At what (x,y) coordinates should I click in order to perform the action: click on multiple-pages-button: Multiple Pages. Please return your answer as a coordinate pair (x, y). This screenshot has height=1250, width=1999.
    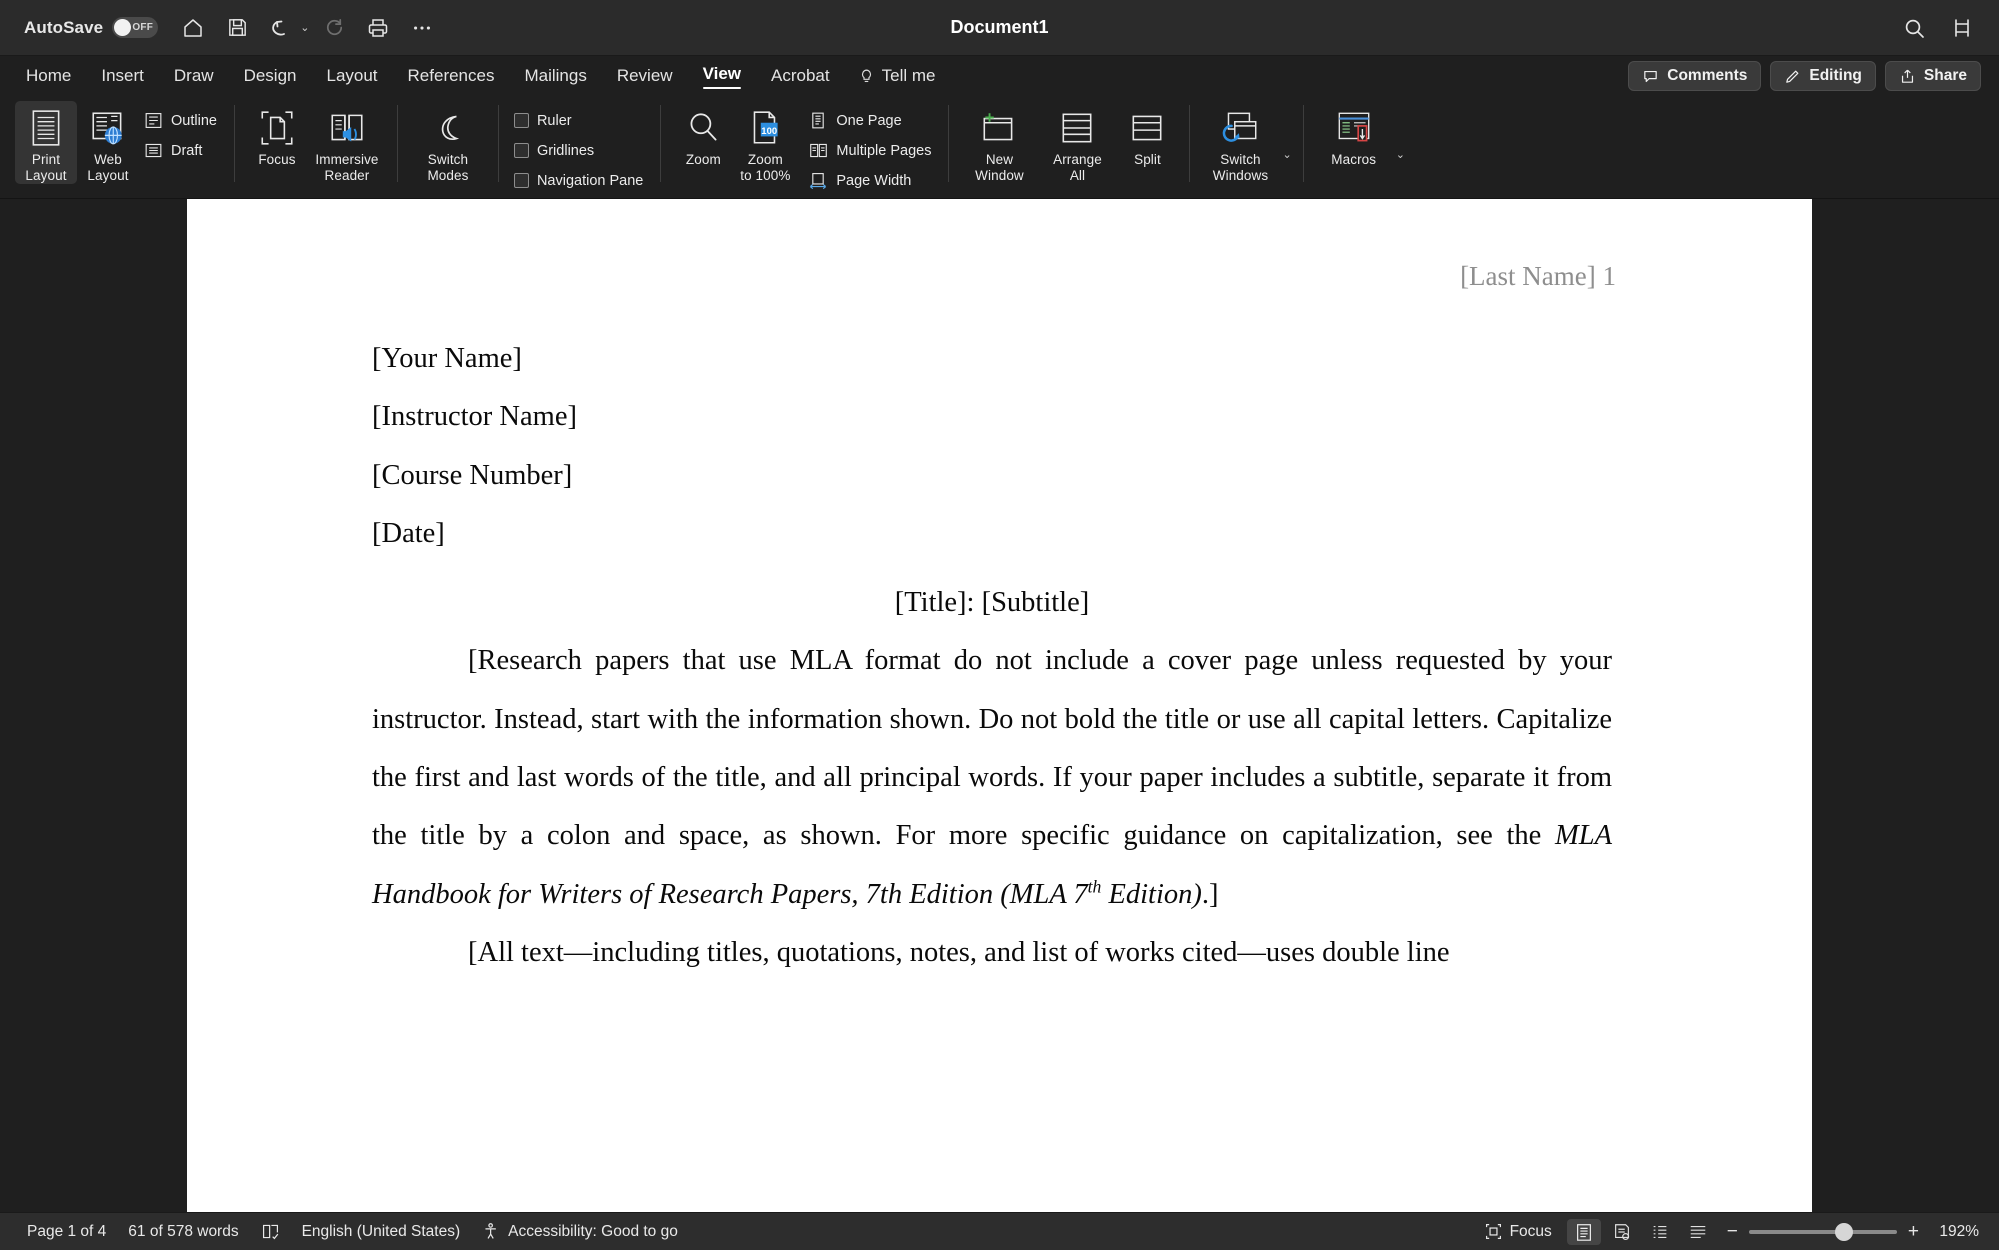
    Looking at the image, I should click on (870, 150).